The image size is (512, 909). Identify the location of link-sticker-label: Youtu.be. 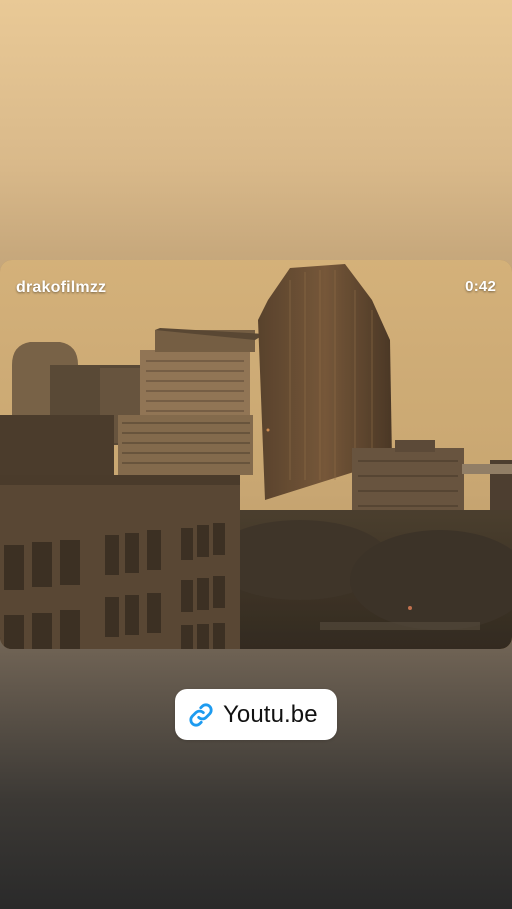
(270, 714).